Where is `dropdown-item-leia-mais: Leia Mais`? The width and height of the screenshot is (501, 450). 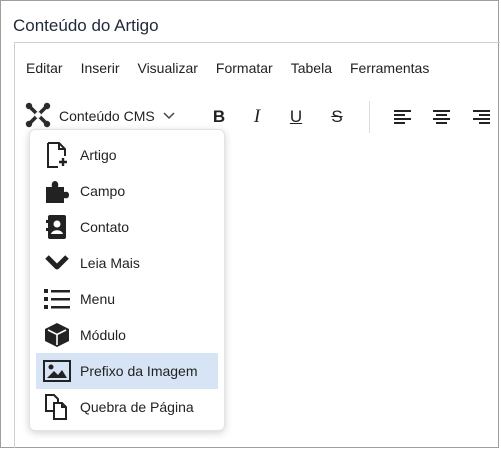 dropdown-item-leia-mais: Leia Mais is located at coordinates (127, 263).